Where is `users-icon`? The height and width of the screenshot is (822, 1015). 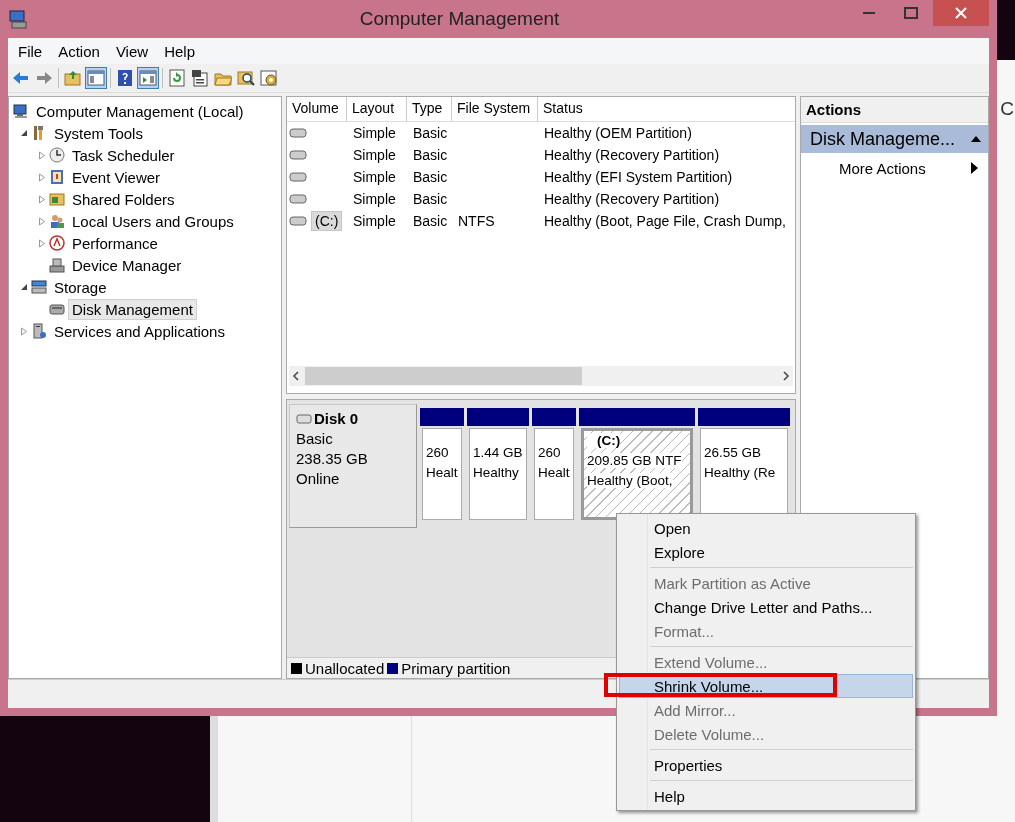 users-icon is located at coordinates (57, 221).